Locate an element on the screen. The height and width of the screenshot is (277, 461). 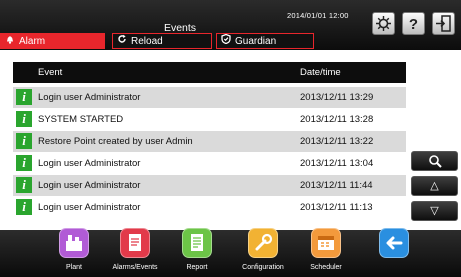
nav-alarms-events-label: Alarms/Events is located at coordinates (135, 267).